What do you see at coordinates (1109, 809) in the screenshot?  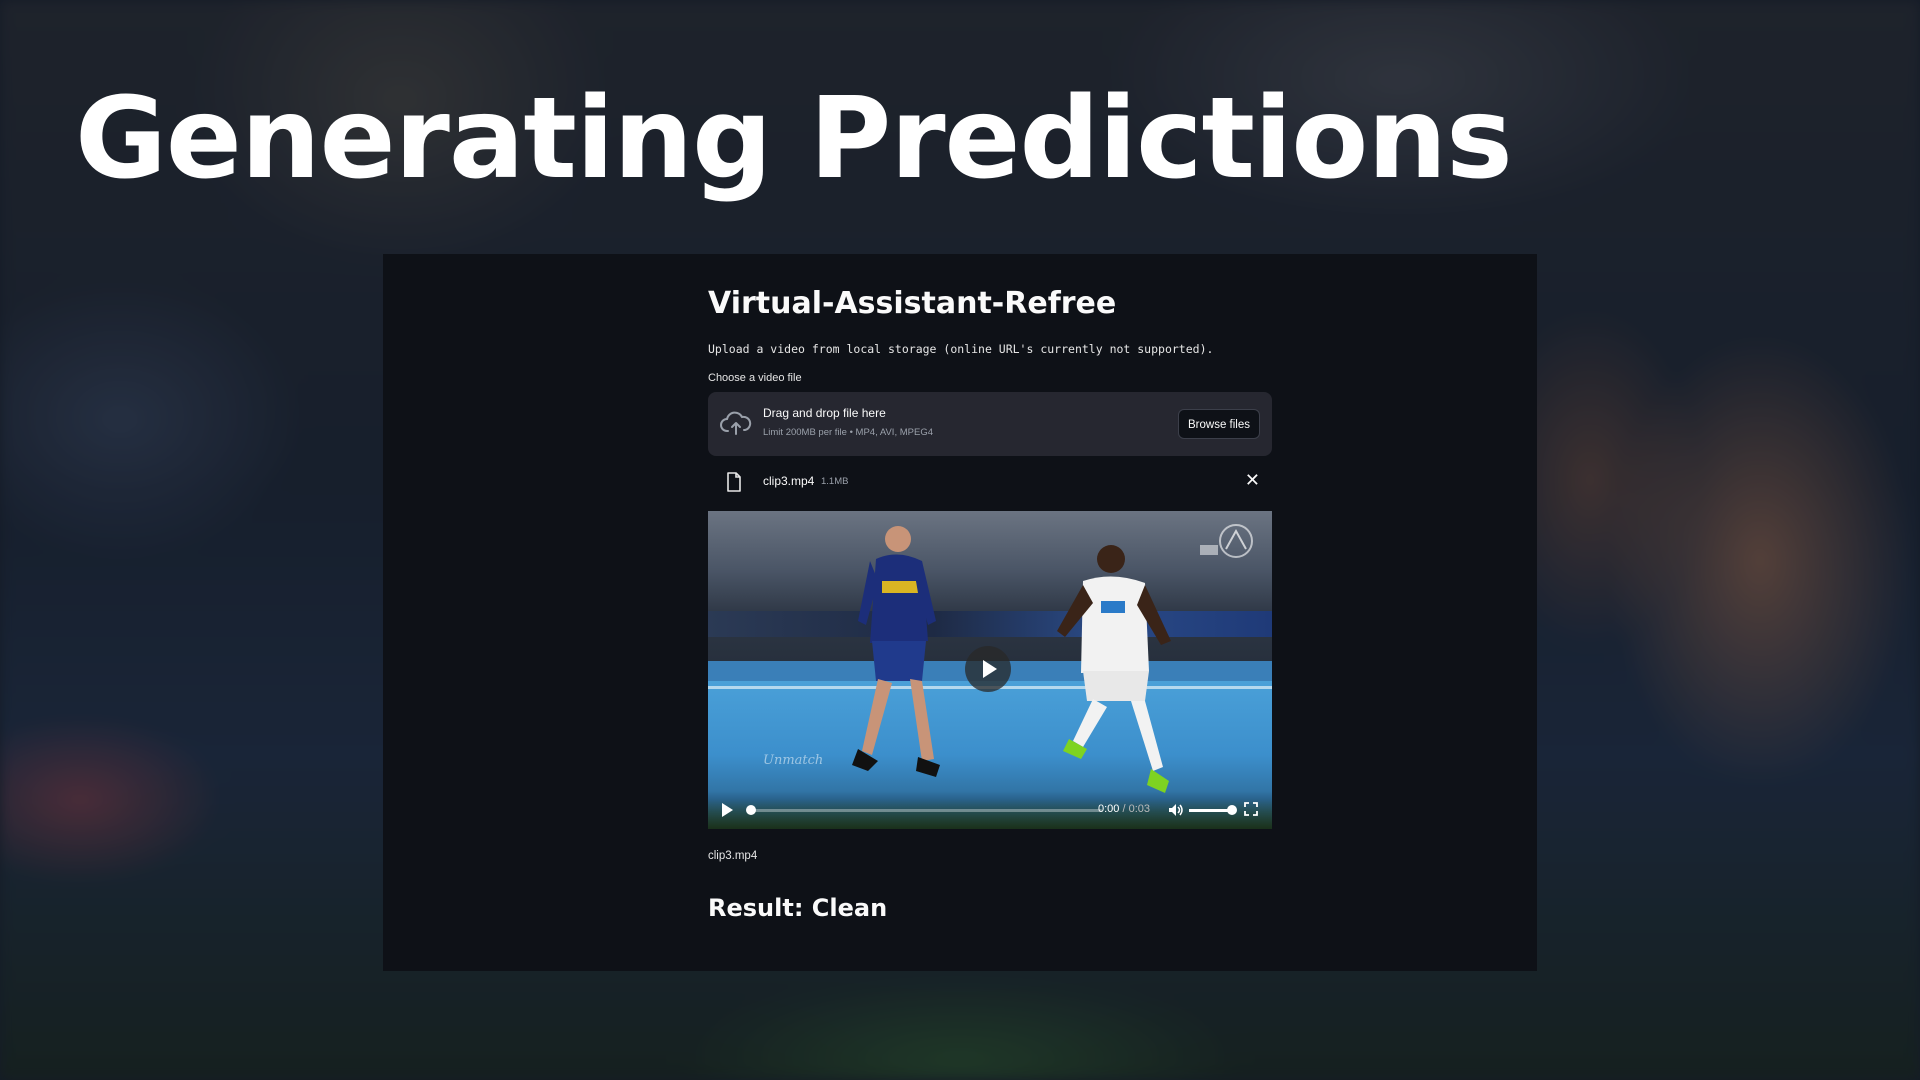 I see `current-time: 0:00` at bounding box center [1109, 809].